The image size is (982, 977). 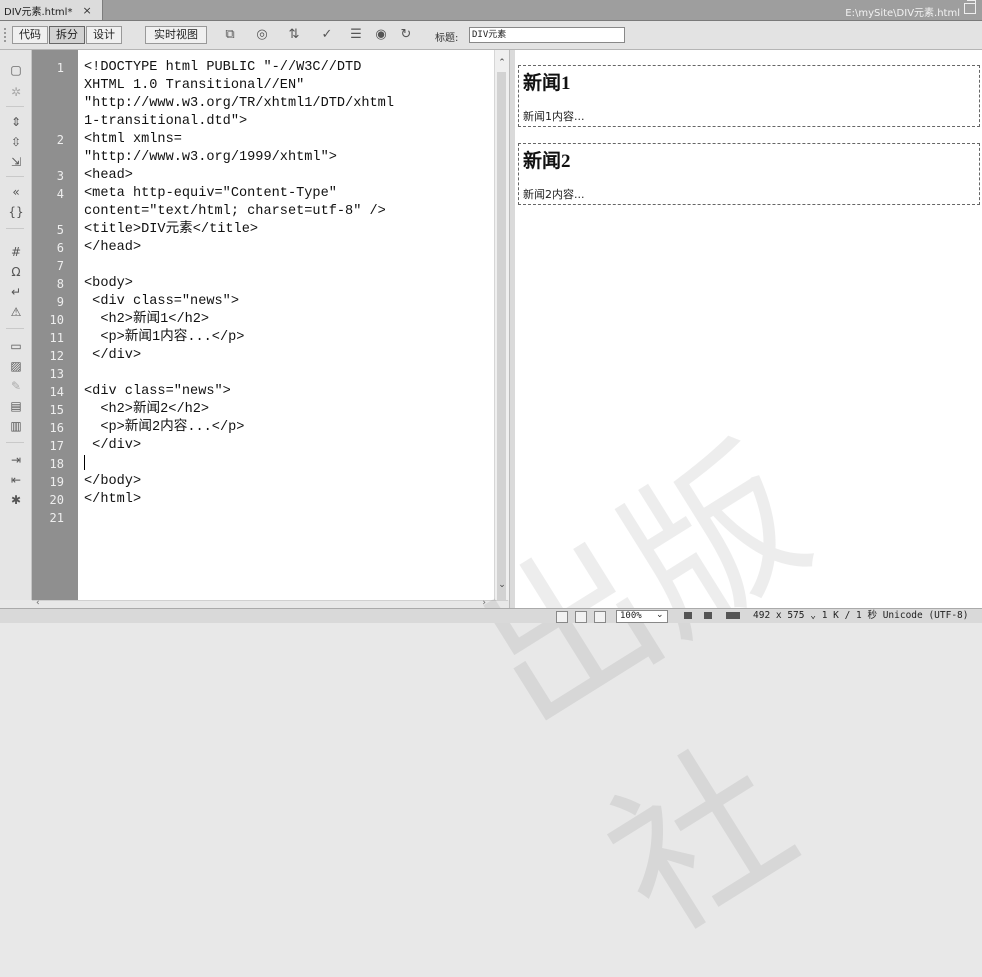 What do you see at coordinates (16, 480) in the screenshot?
I see `outdent-code-icon: ⇤` at bounding box center [16, 480].